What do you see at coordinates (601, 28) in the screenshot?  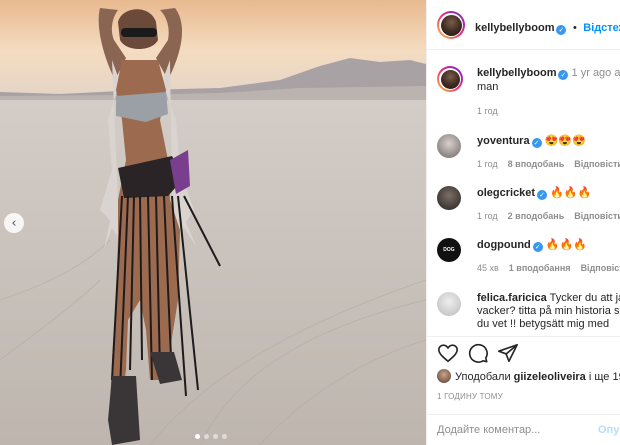 I see `following-button: Відстежуєте` at bounding box center [601, 28].